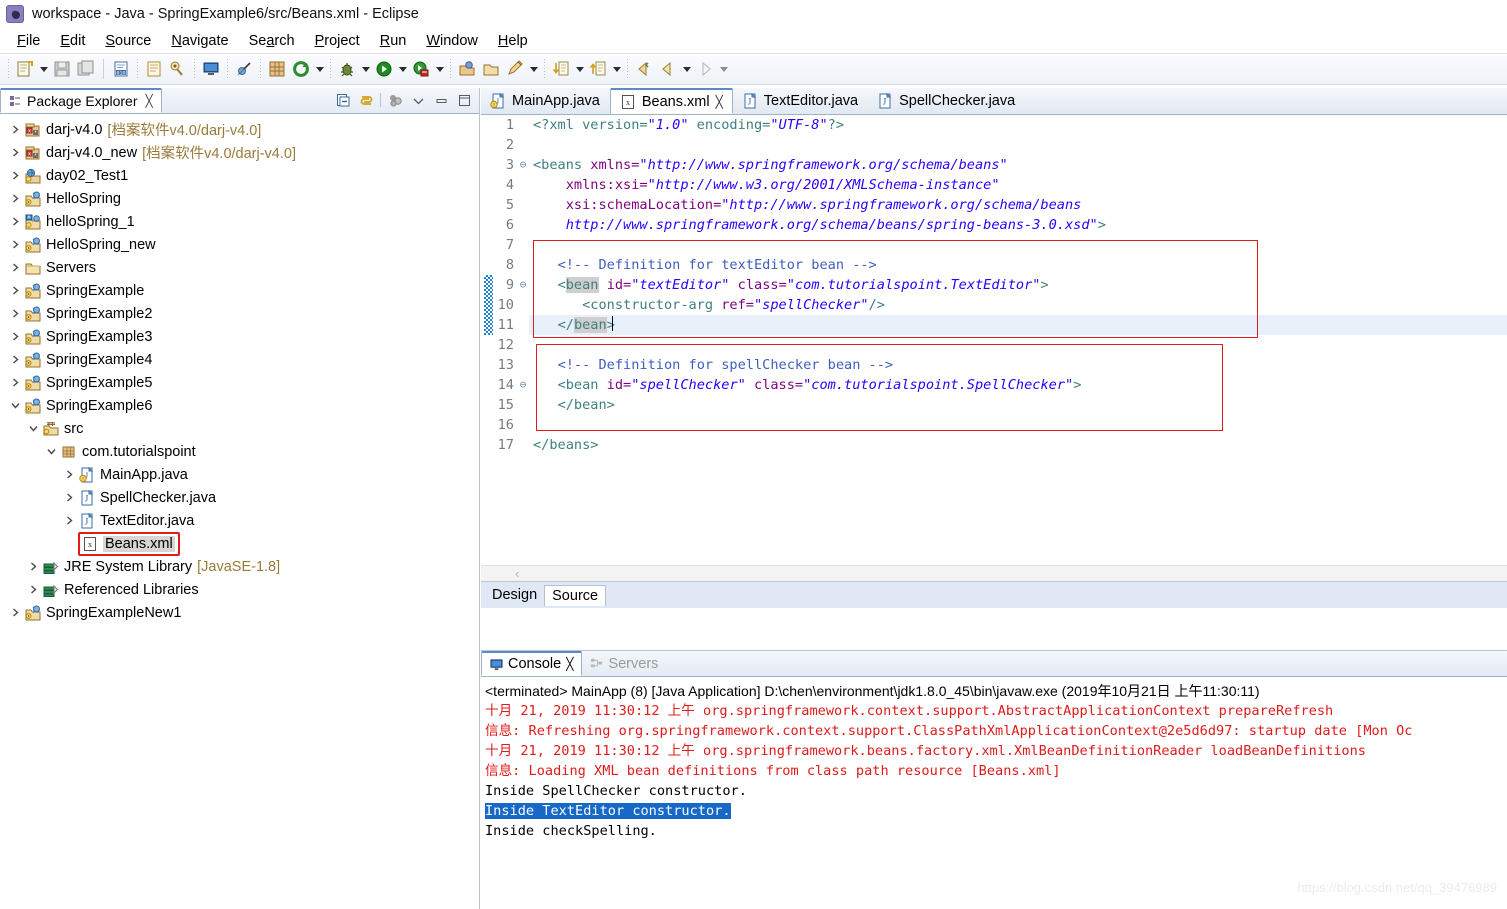 The height and width of the screenshot is (909, 1507). What do you see at coordinates (244, 69) in the screenshot?
I see `skip-breakpoints-icon` at bounding box center [244, 69].